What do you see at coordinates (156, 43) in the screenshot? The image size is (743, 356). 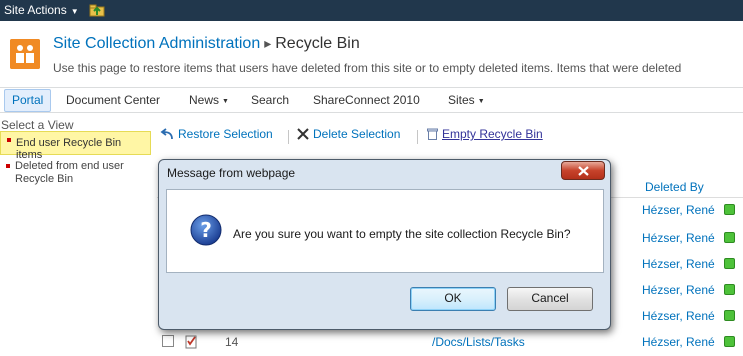 I see `breadcrumb-site-collection-admin: Site Collection Administration` at bounding box center [156, 43].